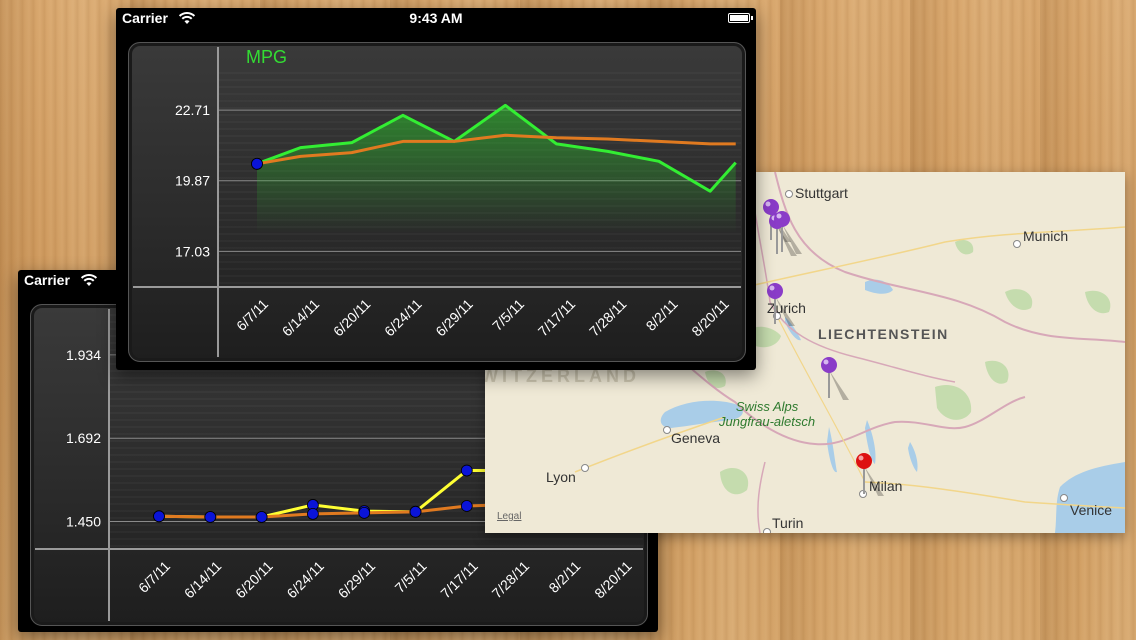 The image size is (1136, 640). I want to click on legal-link: Legal, so click(509, 516).